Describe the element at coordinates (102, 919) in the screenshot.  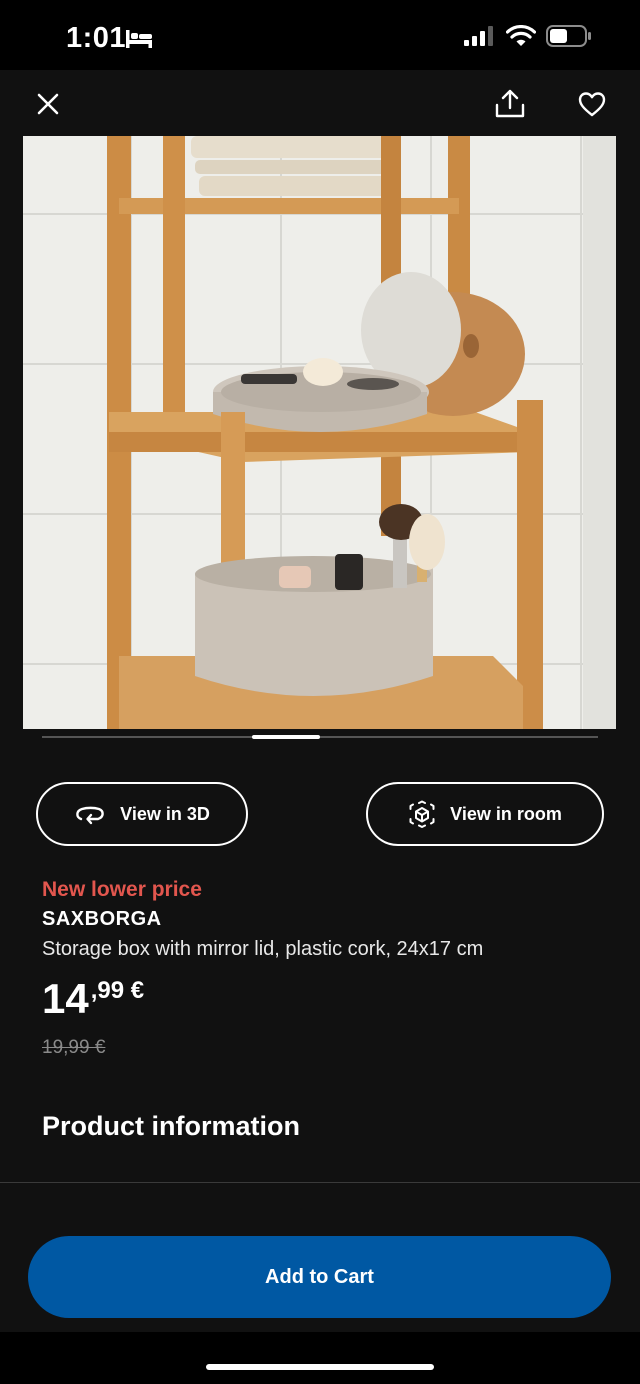
I see `product-name: SAXBORGA` at that location.